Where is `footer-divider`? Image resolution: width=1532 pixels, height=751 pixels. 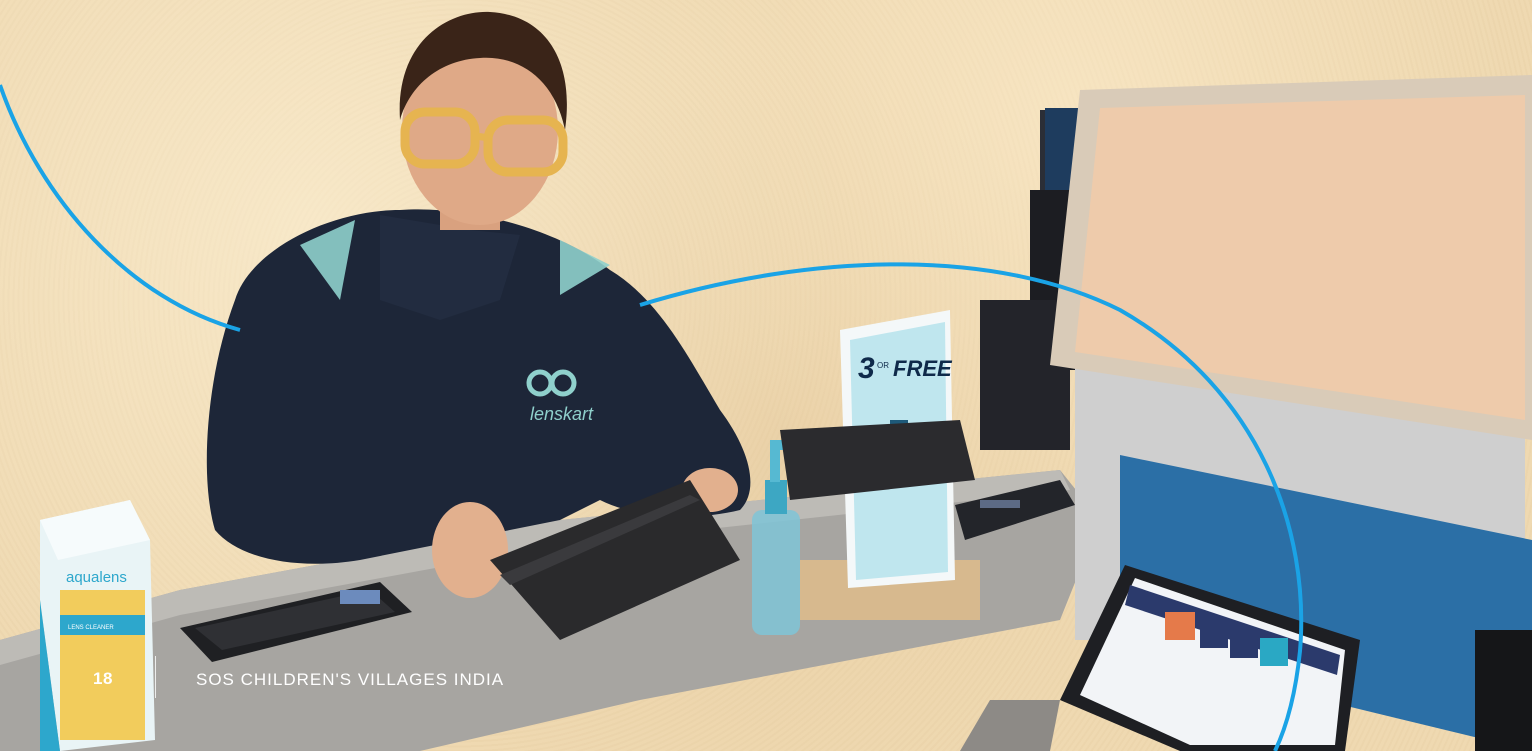
footer-divider is located at coordinates (155, 677).